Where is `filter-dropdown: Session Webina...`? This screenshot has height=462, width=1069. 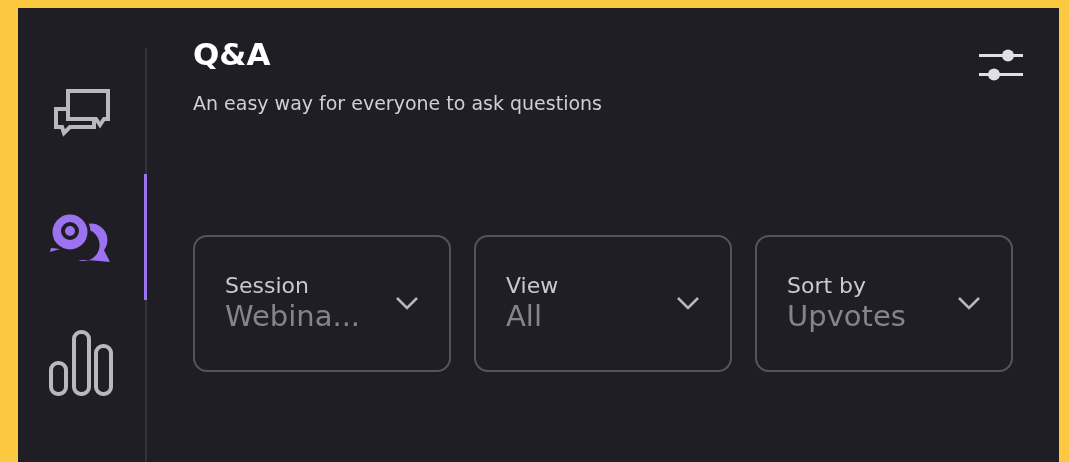 filter-dropdown: Session Webina... is located at coordinates (322, 303).